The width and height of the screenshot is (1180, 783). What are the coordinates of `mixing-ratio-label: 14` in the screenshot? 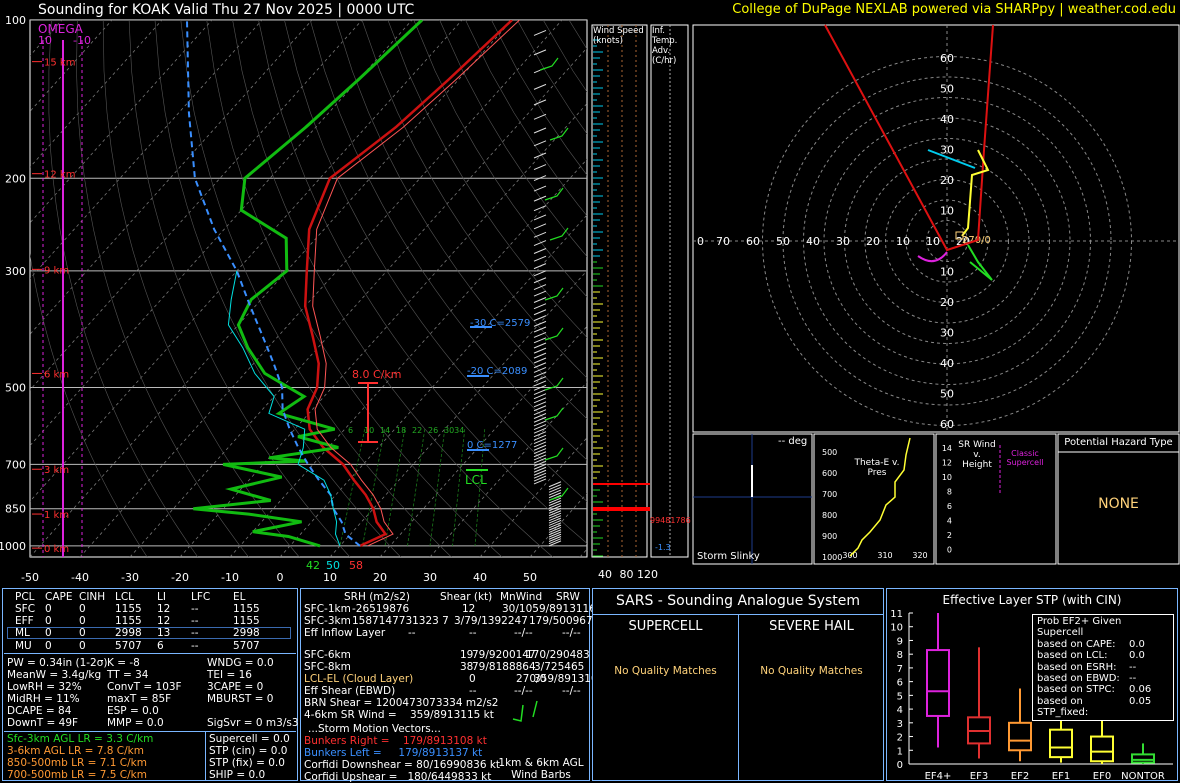 It's located at (385, 430).